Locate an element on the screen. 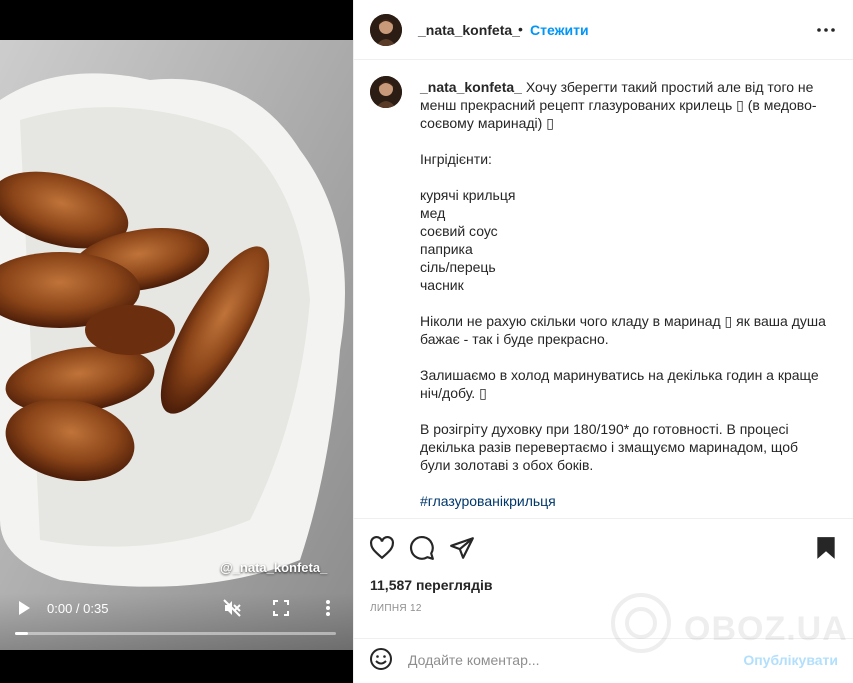  emoji-icon is located at coordinates (381, 659).